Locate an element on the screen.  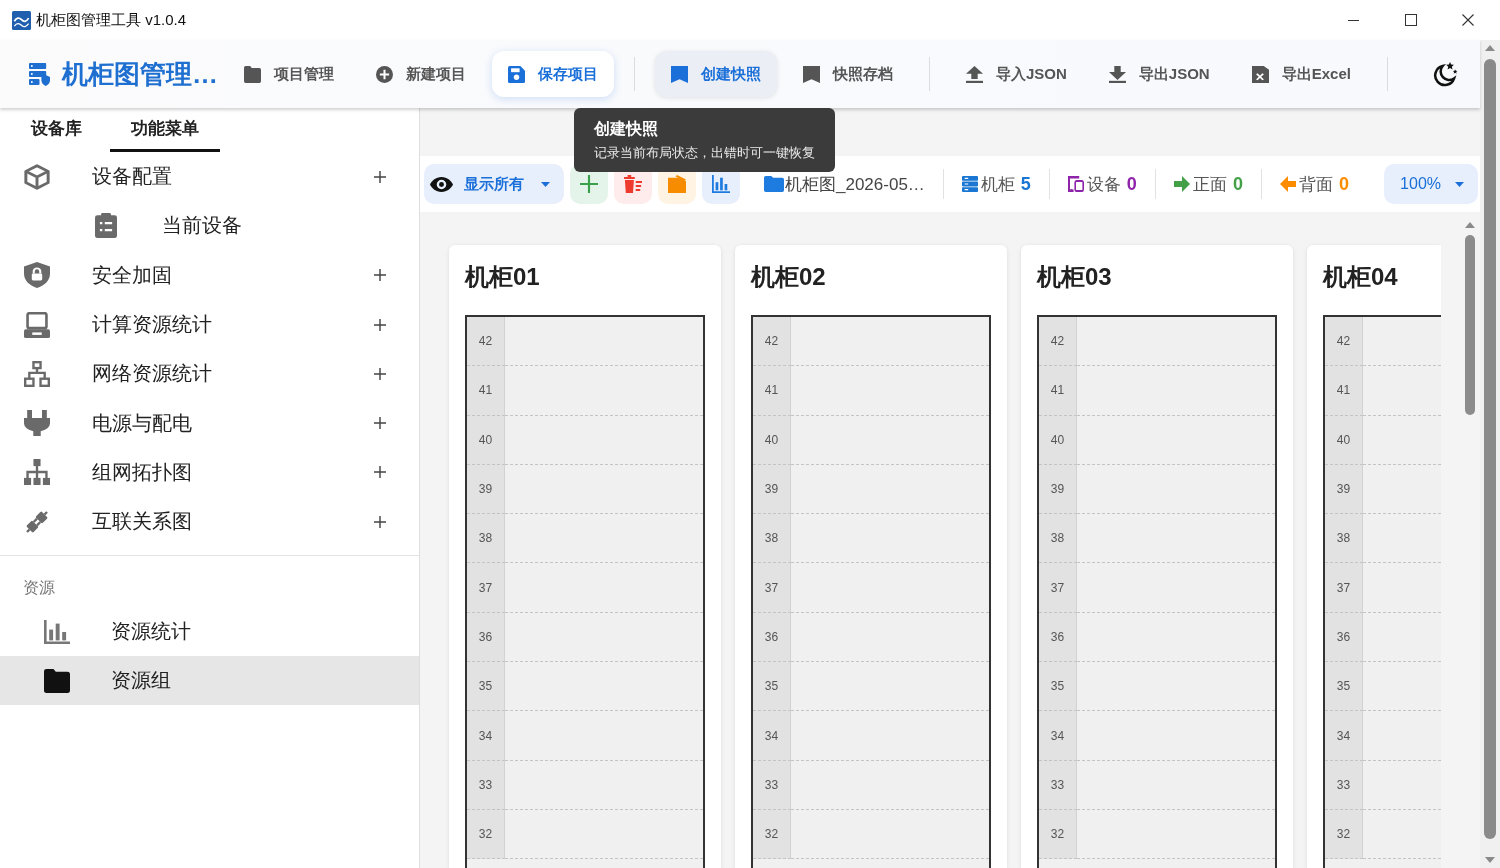
rack-title: 机柜04 is located at coordinates (1361, 277).